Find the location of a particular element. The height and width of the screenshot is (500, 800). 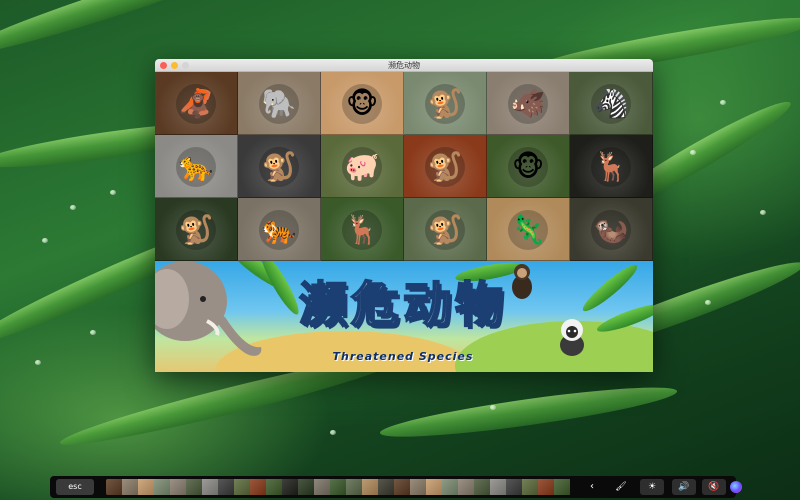

chevron-left-icon: ‹ is located at coordinates (592, 487).